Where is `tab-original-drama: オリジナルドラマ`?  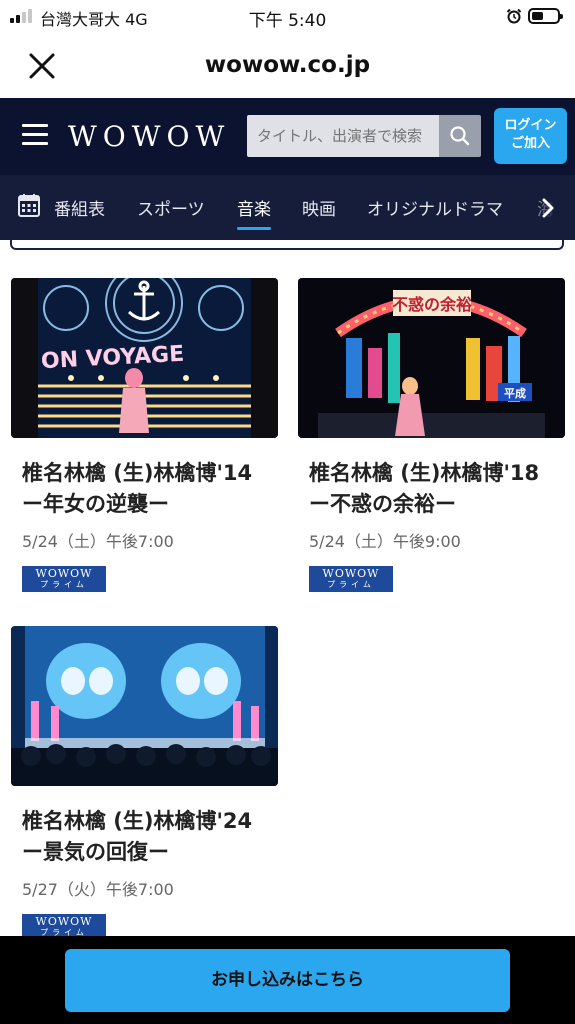 tab-original-drama: オリジナルドラマ is located at coordinates (435, 207).